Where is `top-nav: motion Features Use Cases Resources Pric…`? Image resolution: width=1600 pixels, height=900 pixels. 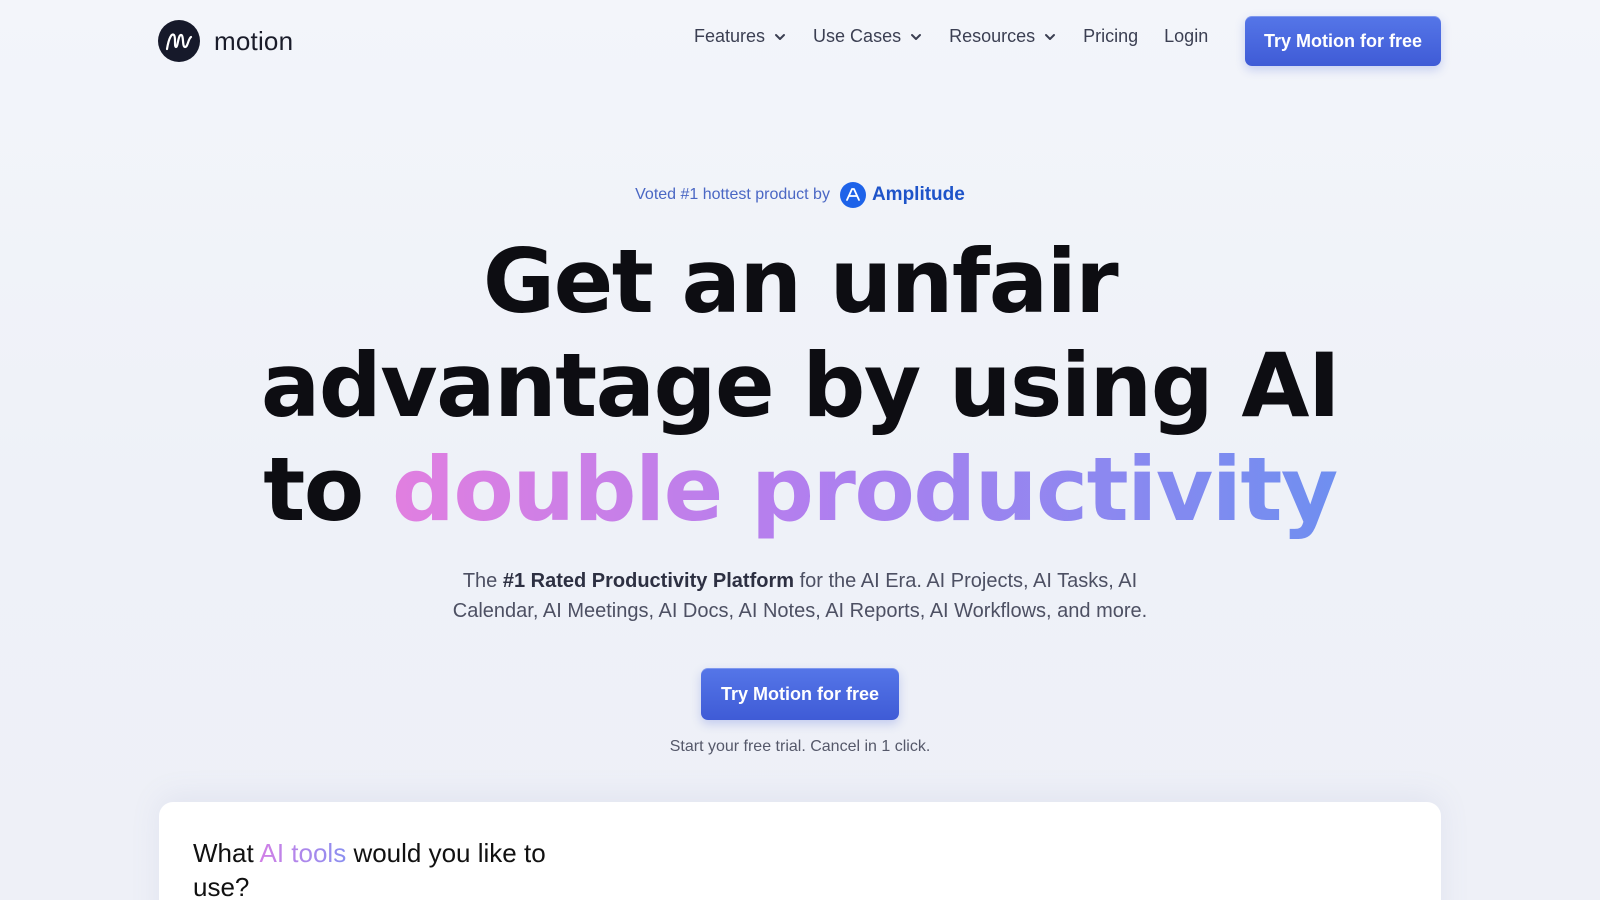
top-nav: motion Features Use Cases Resources Pric… is located at coordinates (800, 41).